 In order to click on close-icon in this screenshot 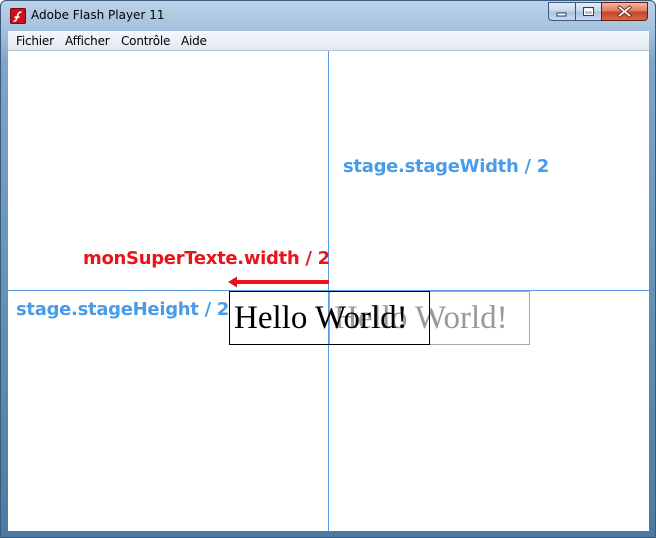, I will do `click(624, 11)`.